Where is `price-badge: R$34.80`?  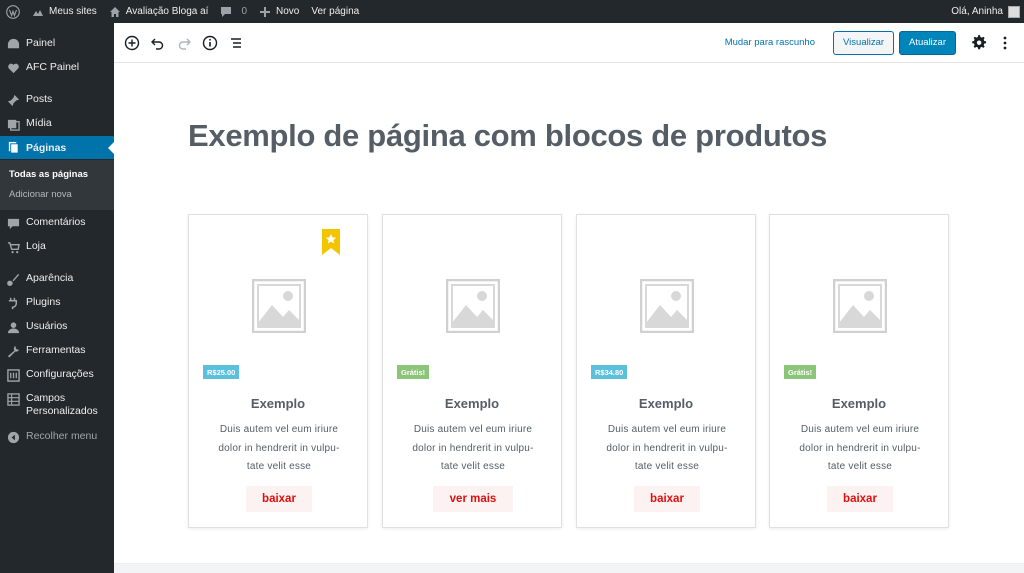 price-badge: R$34.80 is located at coordinates (609, 372).